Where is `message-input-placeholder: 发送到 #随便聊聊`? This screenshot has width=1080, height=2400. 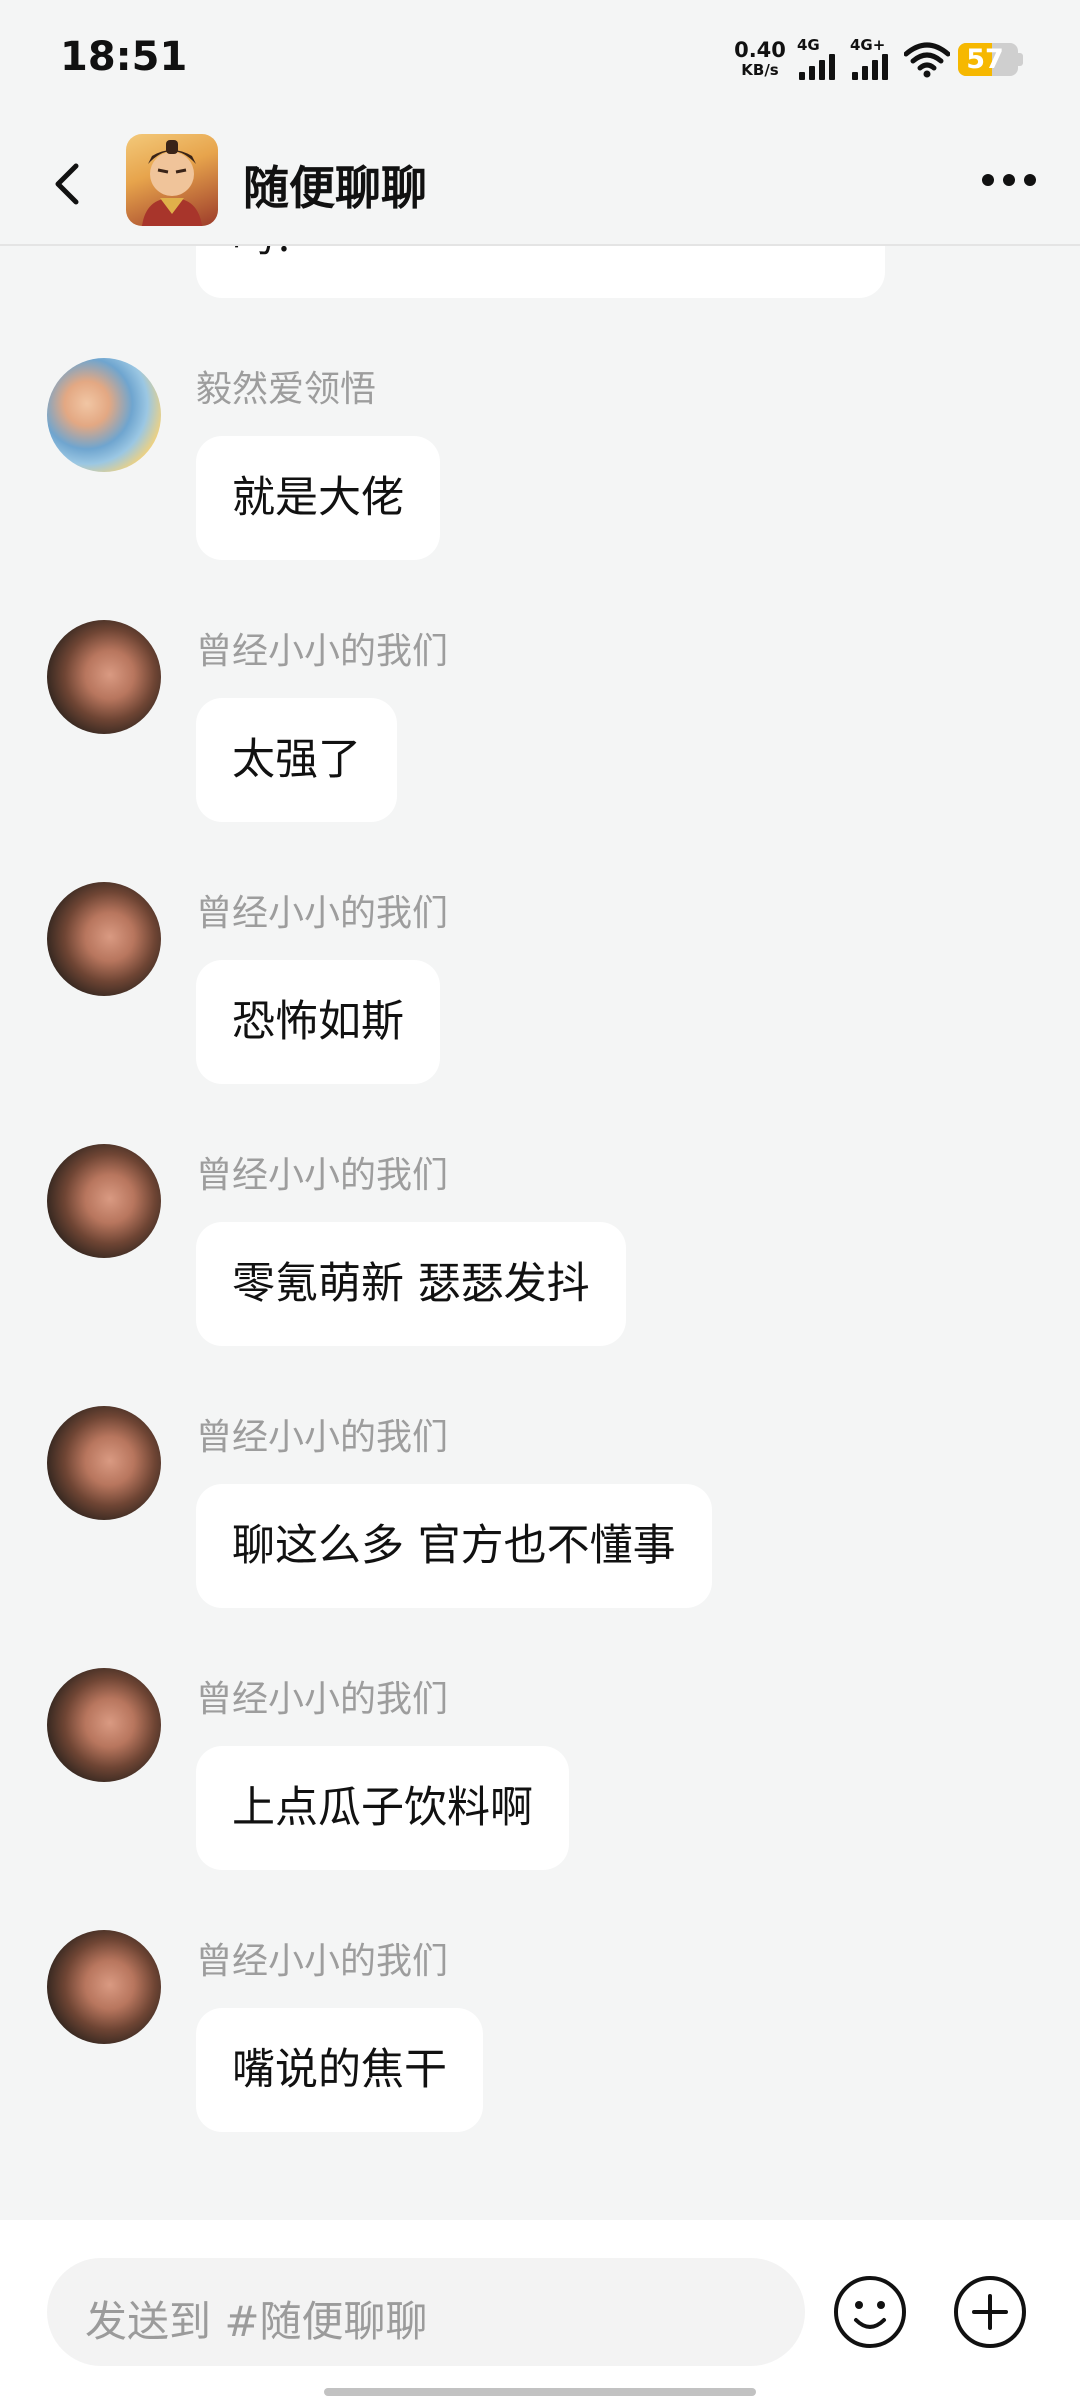
message-input-placeholder: 发送到 #随便聊聊 is located at coordinates (256, 2321).